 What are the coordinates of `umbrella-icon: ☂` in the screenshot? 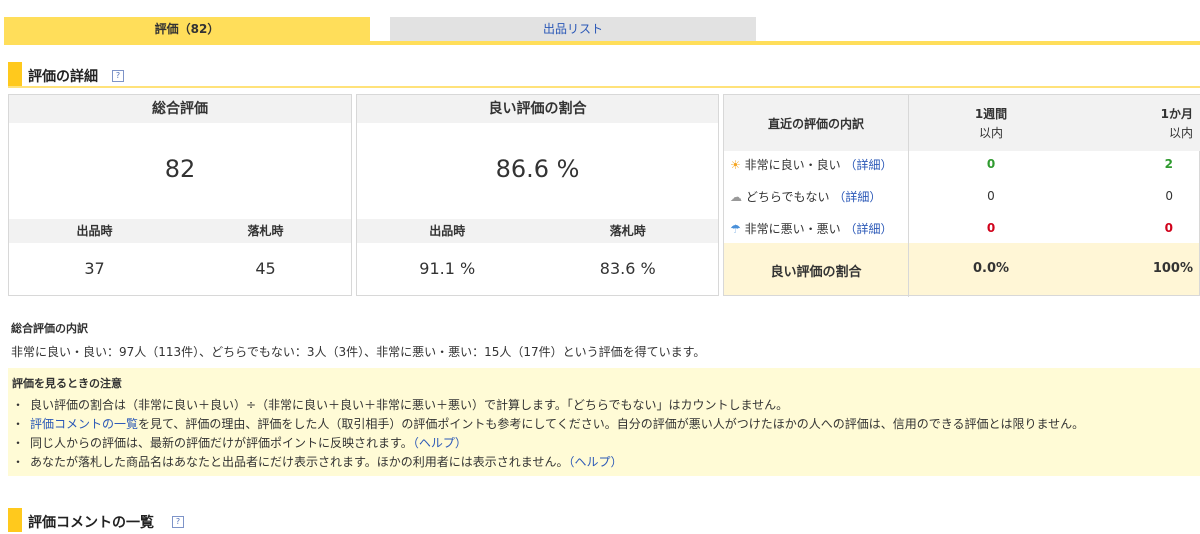 It's located at (735, 229).